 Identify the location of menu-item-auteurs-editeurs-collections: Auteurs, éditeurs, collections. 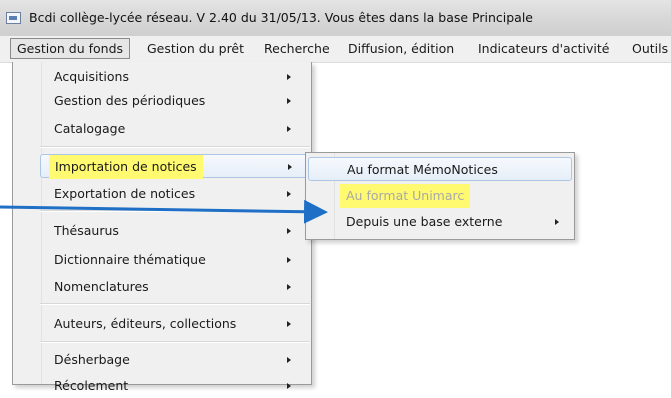
(175, 324).